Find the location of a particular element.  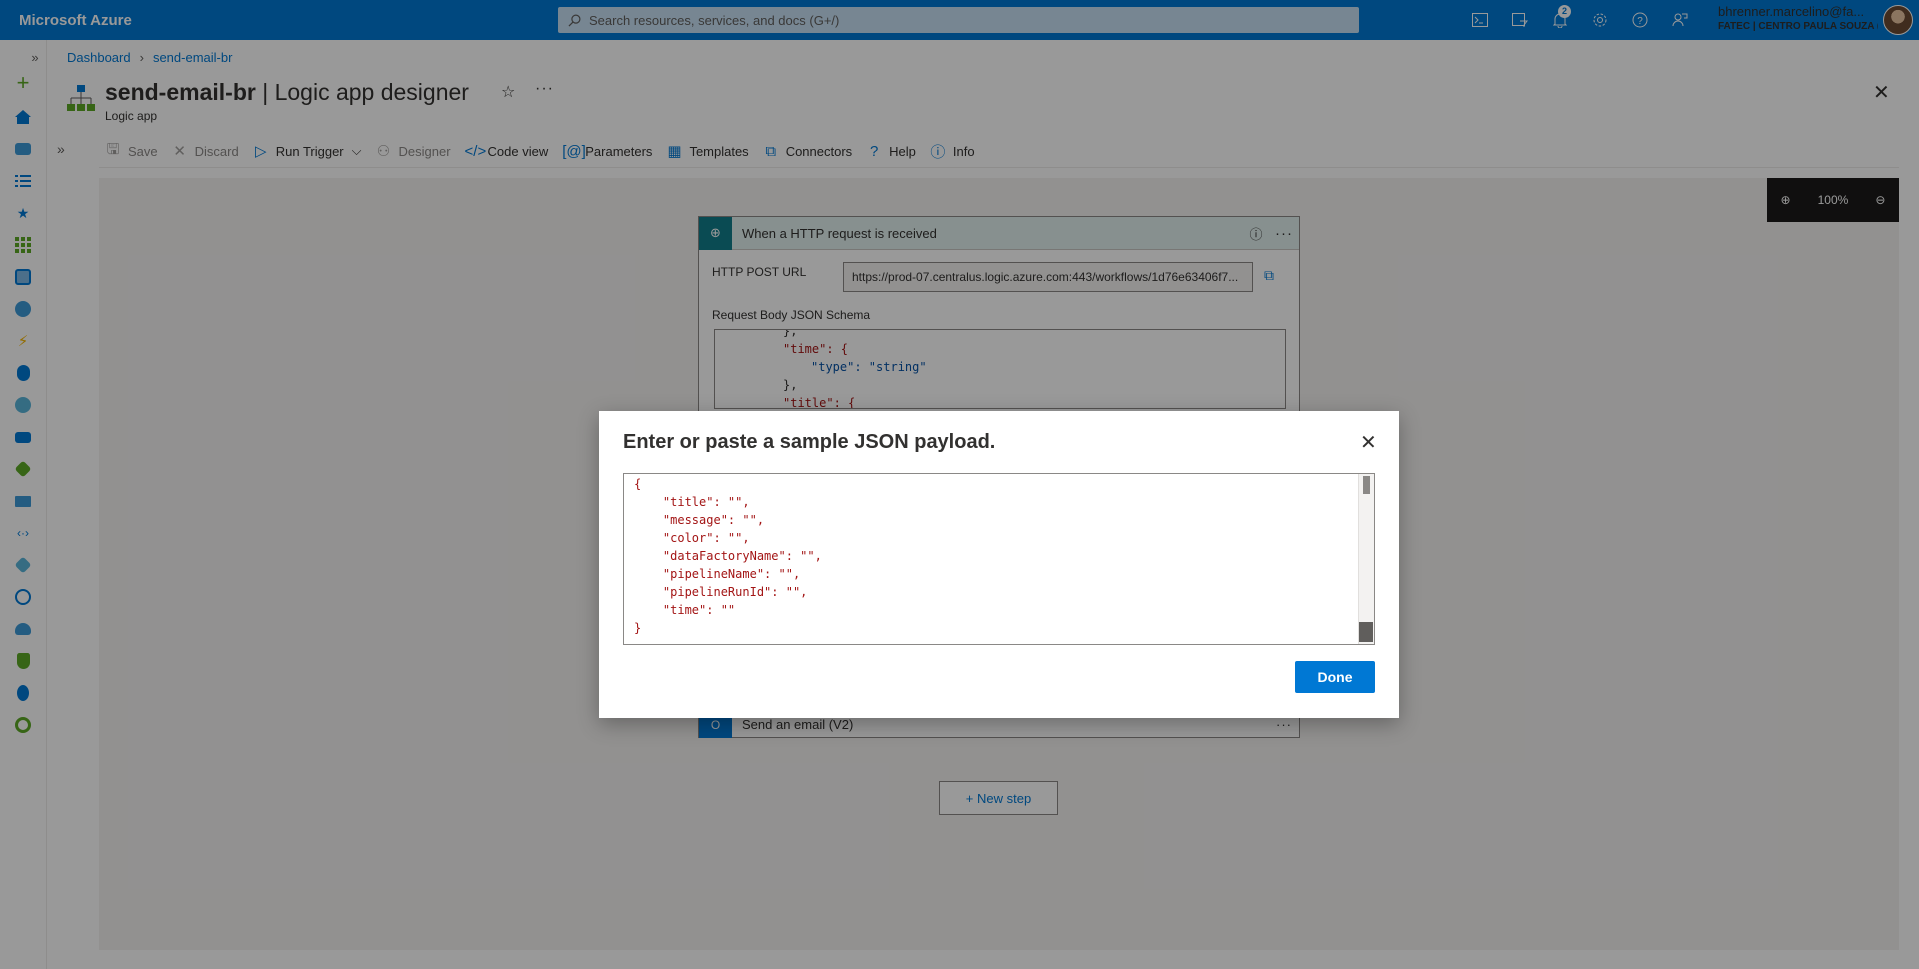

scrollbar-thumb is located at coordinates (1366, 485).